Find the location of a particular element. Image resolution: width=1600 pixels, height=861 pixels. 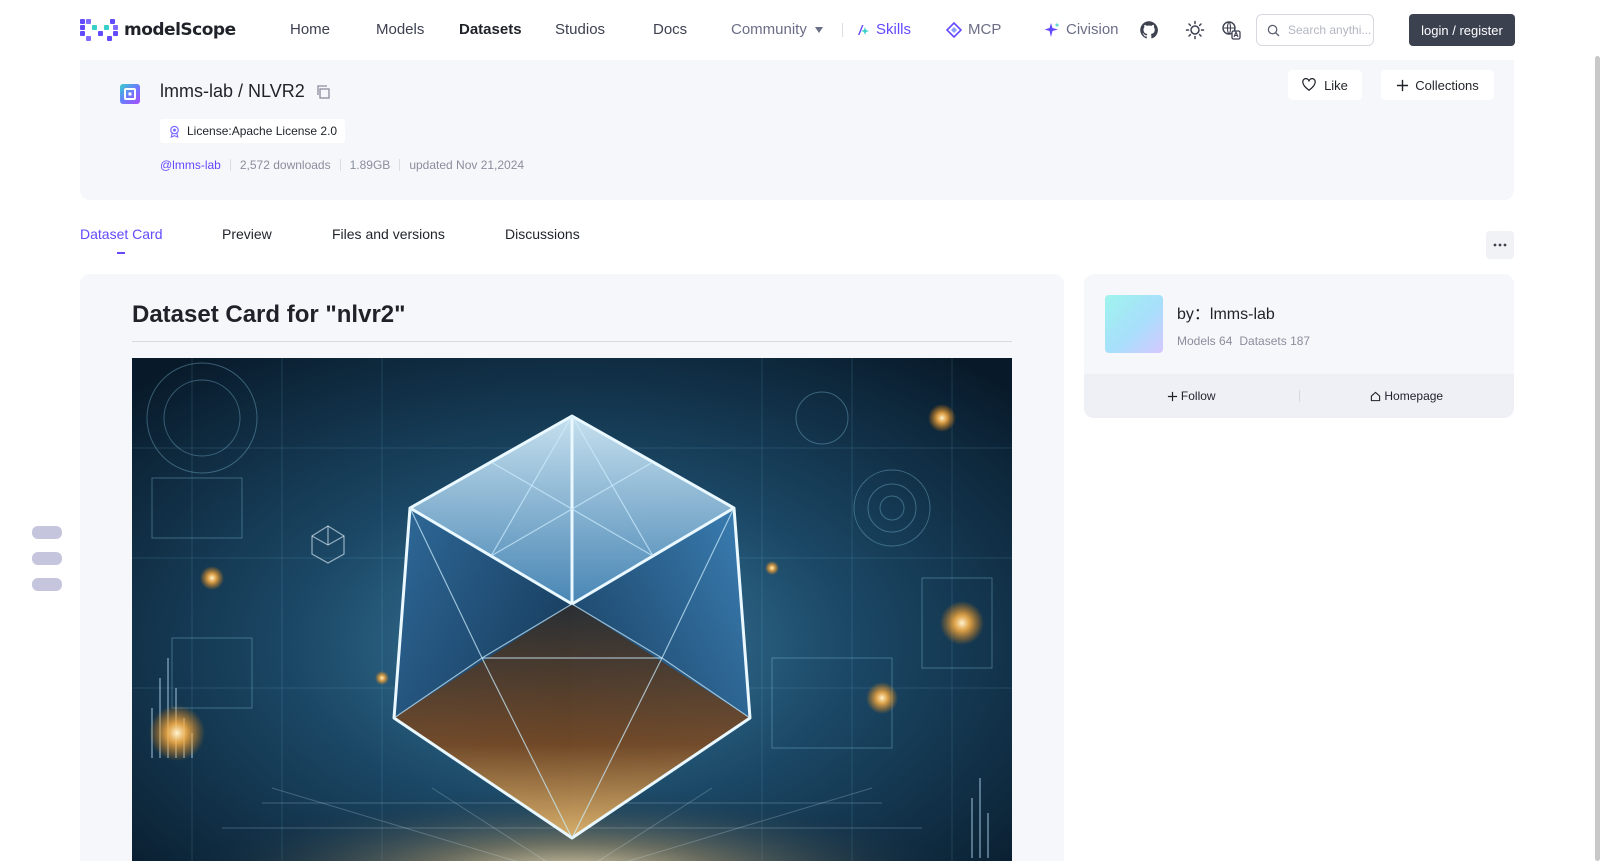

nav-models: Models is located at coordinates (400, 30).